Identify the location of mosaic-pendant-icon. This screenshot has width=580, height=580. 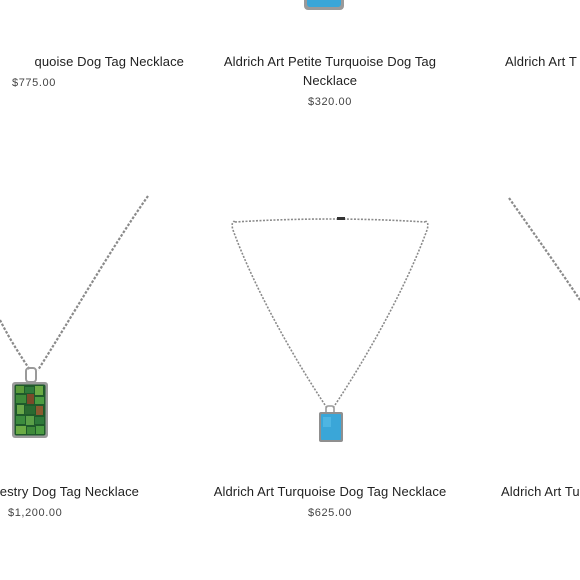
(74, 316).